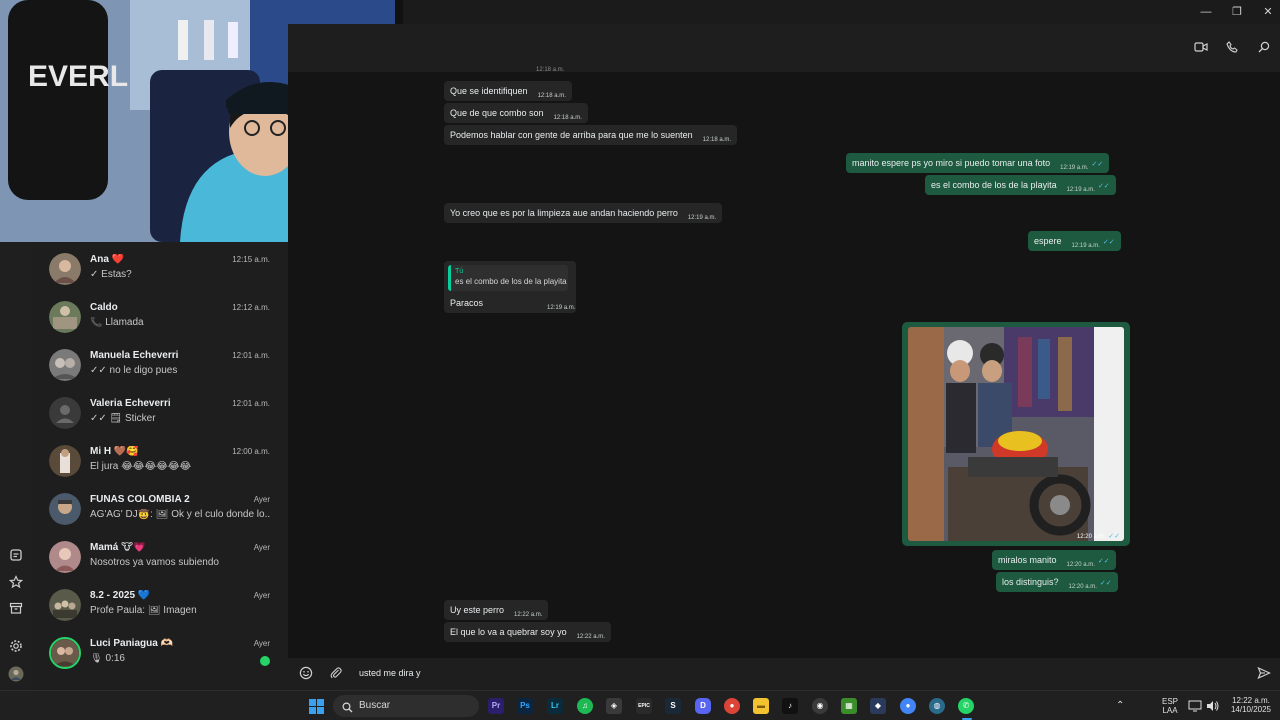 The image size is (1280, 720). What do you see at coordinates (130, 403) in the screenshot?
I see `chat-name: Valeria Echeverri` at bounding box center [130, 403].